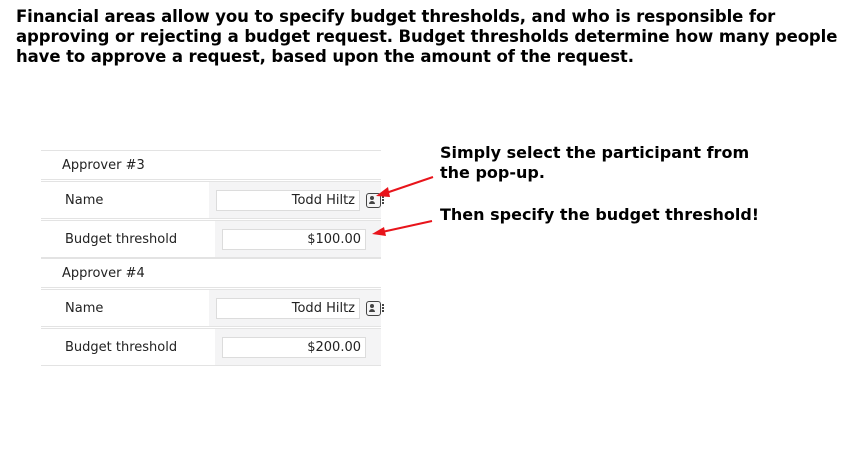 This screenshot has width=850, height=470. Describe the element at coordinates (403, 206) in the screenshot. I see `annotation-arrows` at that location.